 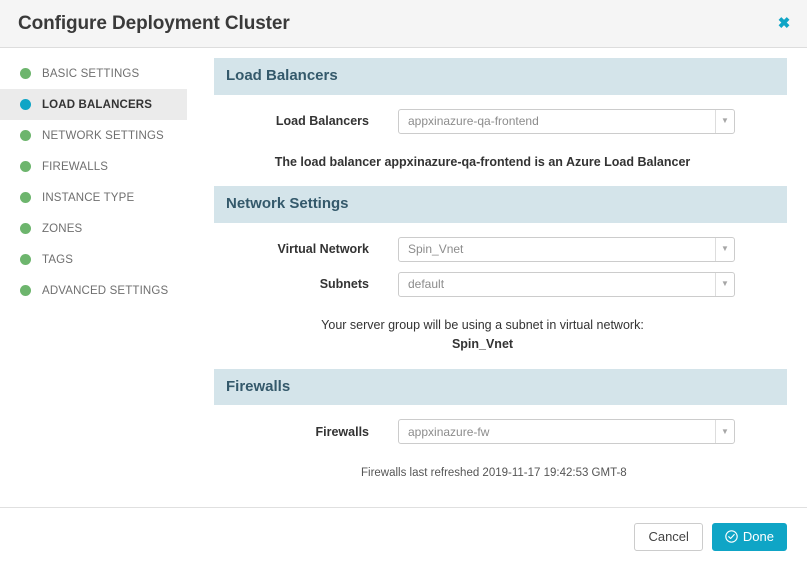 I want to click on sidebar-item-label: INSTANCE TYPE, so click(x=88, y=197).